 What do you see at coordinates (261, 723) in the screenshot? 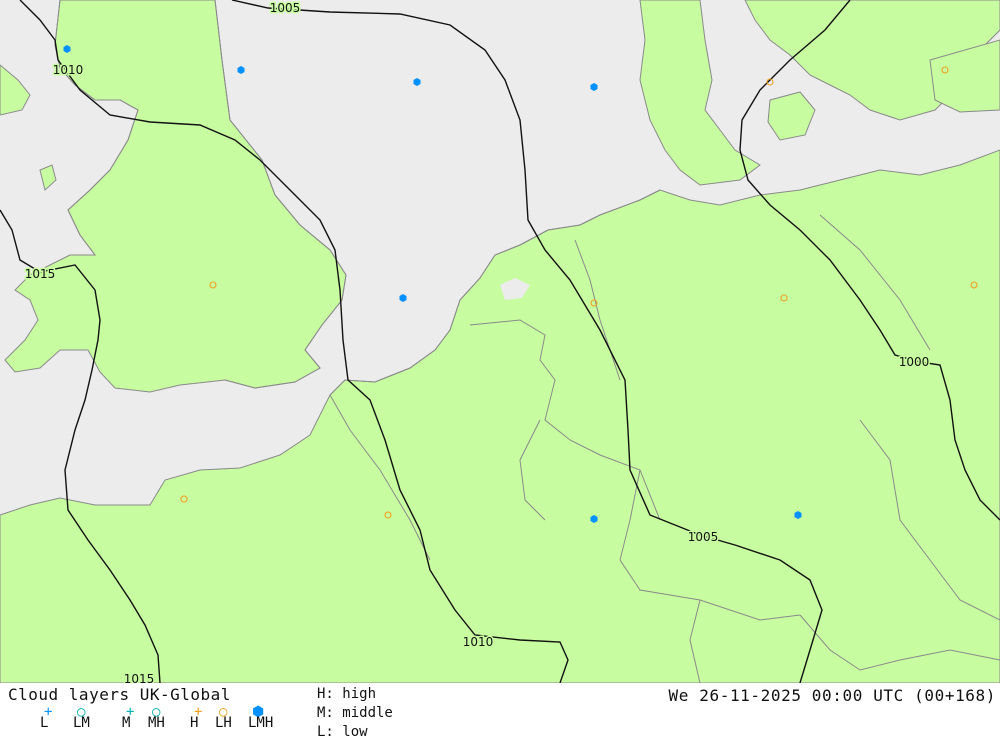
I see `legend-code-lmh: LMH` at bounding box center [261, 723].